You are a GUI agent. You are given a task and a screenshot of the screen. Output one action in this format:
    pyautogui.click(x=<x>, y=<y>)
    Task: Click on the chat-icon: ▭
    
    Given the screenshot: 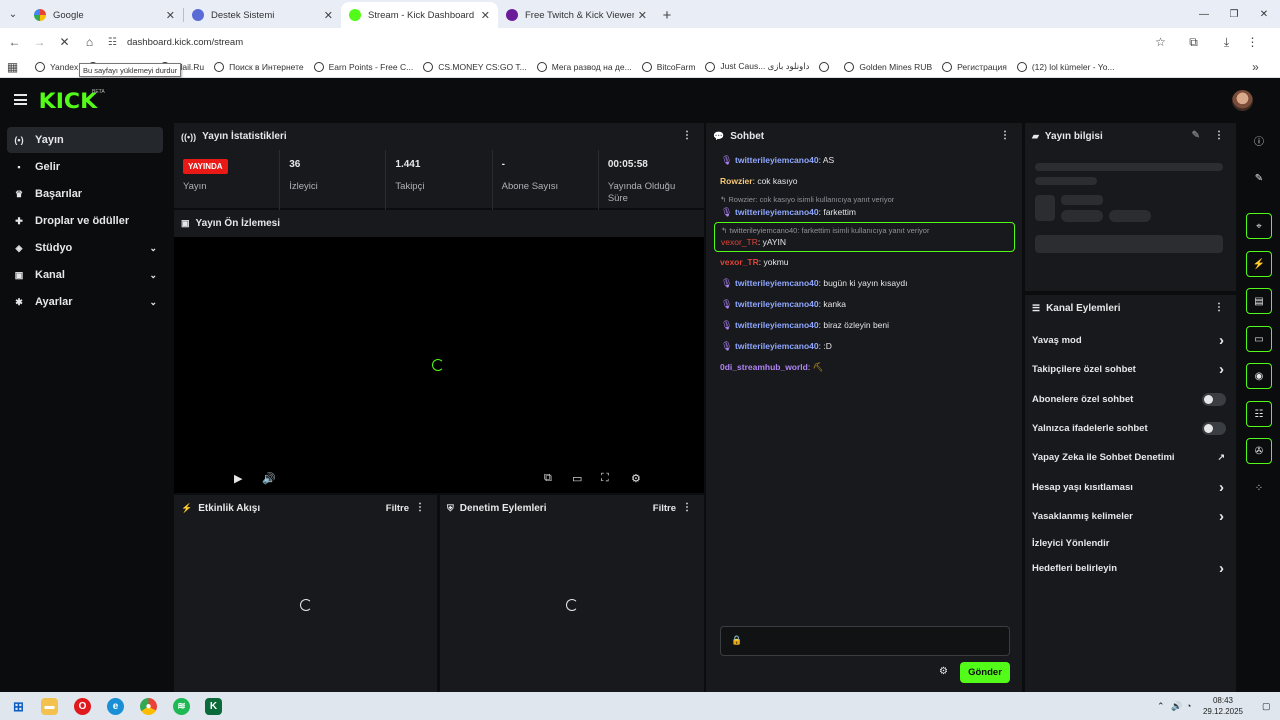 What is the action you would take?
    pyautogui.click(x=1259, y=339)
    